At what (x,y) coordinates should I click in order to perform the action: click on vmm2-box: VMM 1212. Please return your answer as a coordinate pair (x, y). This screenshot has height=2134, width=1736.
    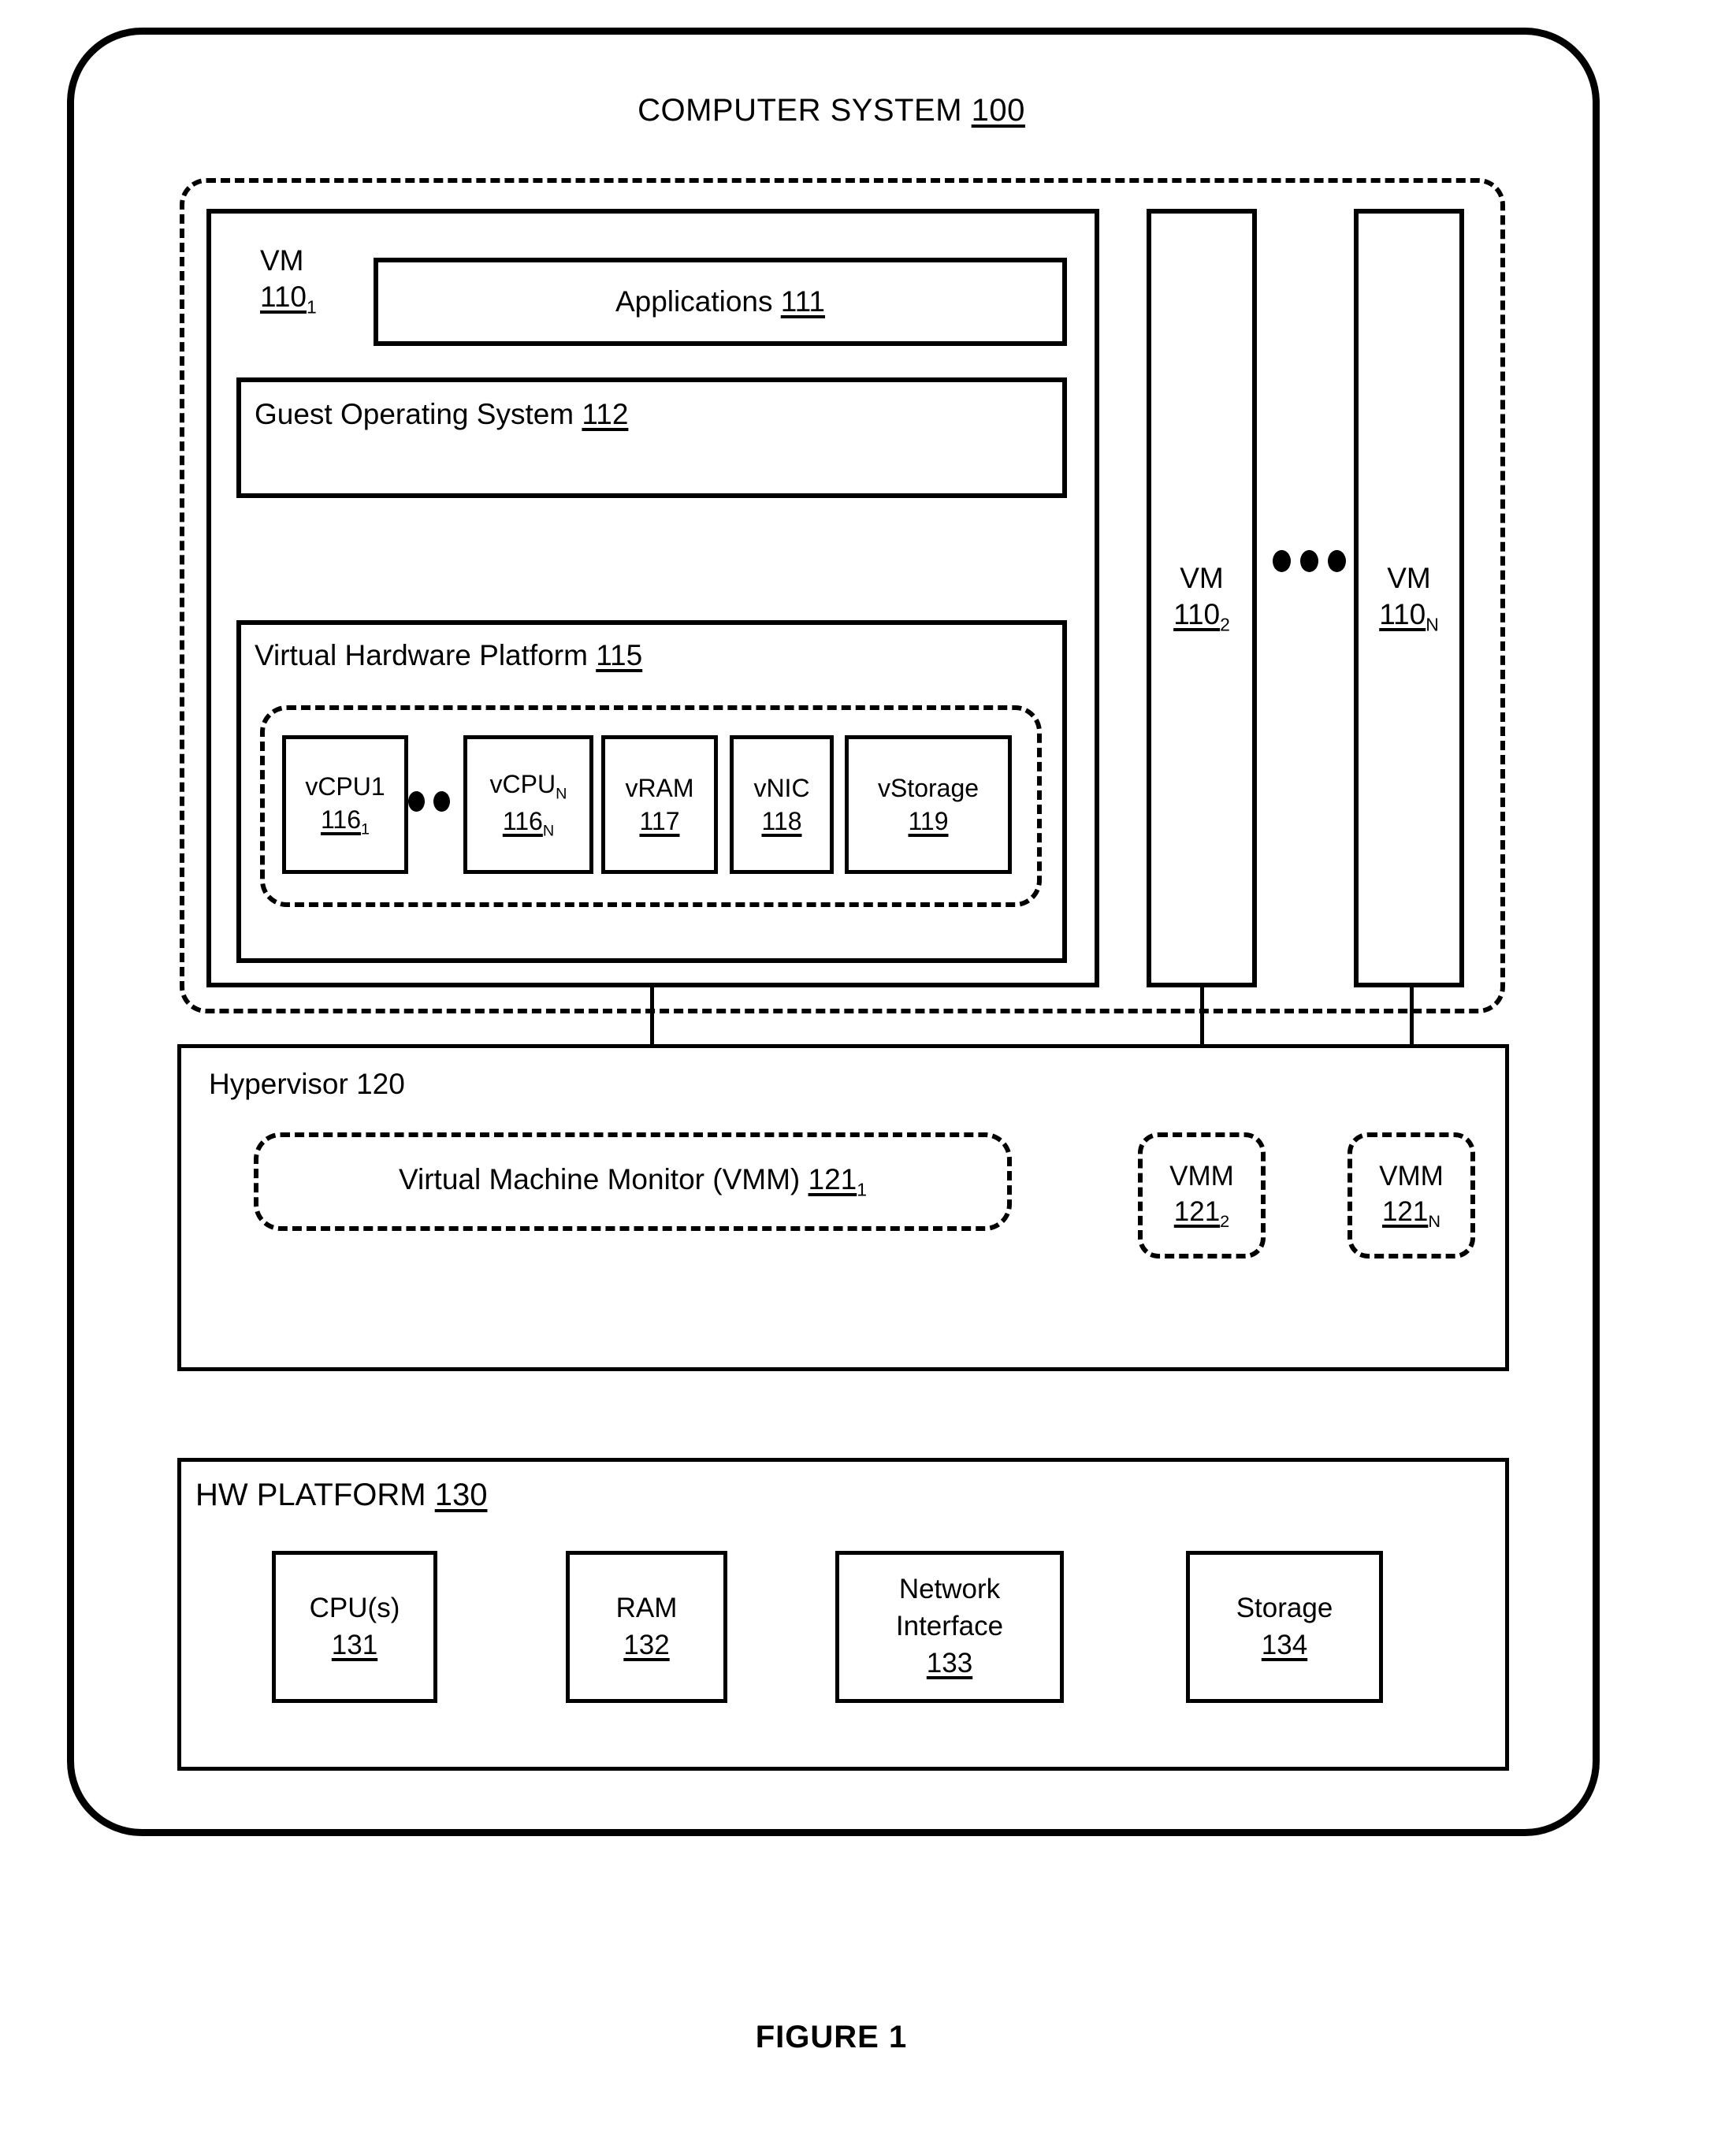
    Looking at the image, I should click on (1202, 1195).